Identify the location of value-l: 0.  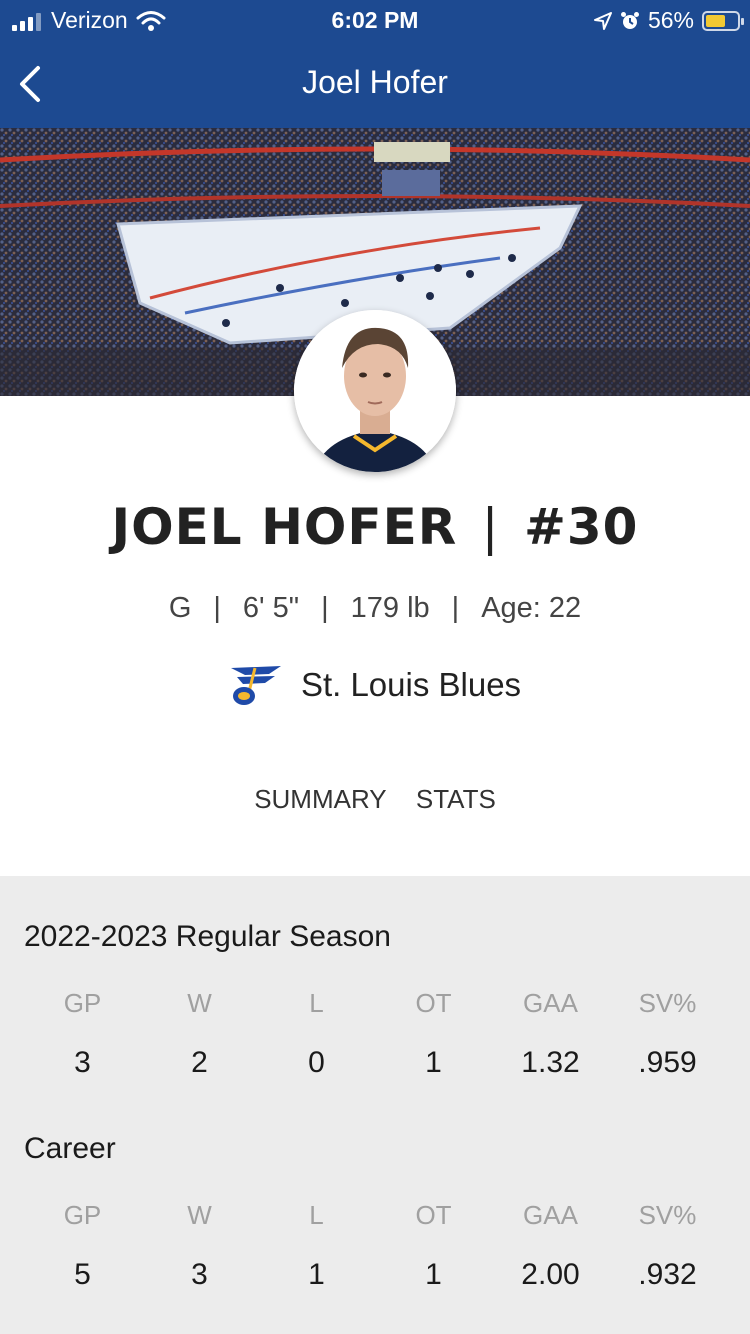
(316, 1062).